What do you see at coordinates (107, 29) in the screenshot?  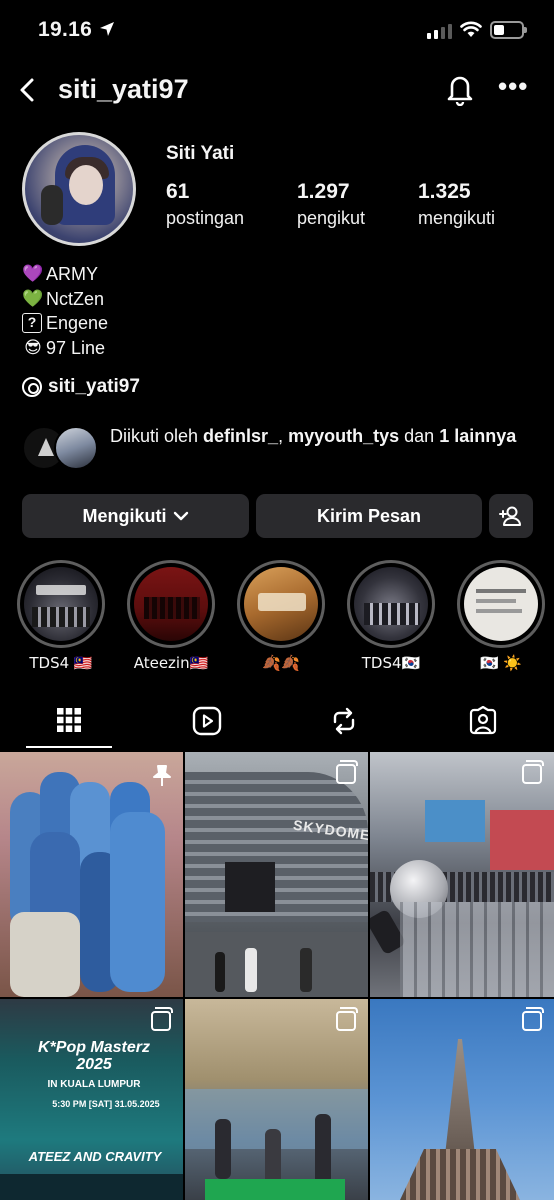 I see `location-arrow-icon` at bounding box center [107, 29].